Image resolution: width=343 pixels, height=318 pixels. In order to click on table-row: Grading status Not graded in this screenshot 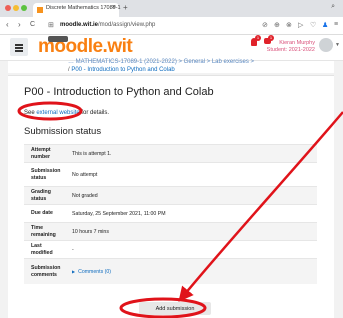, I will do `click(170, 195)`.